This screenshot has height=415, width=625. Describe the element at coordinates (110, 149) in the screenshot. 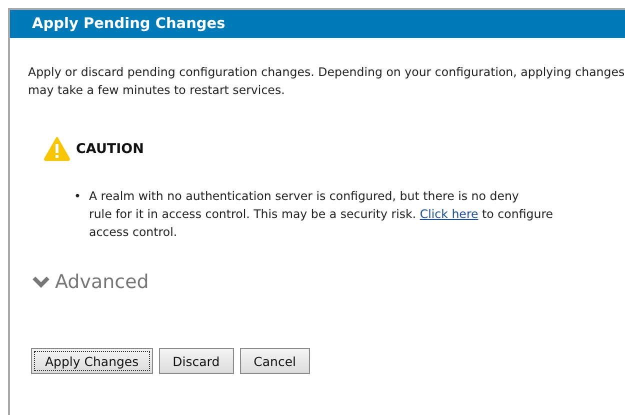

I see `caution-heading: CAUTION` at that location.